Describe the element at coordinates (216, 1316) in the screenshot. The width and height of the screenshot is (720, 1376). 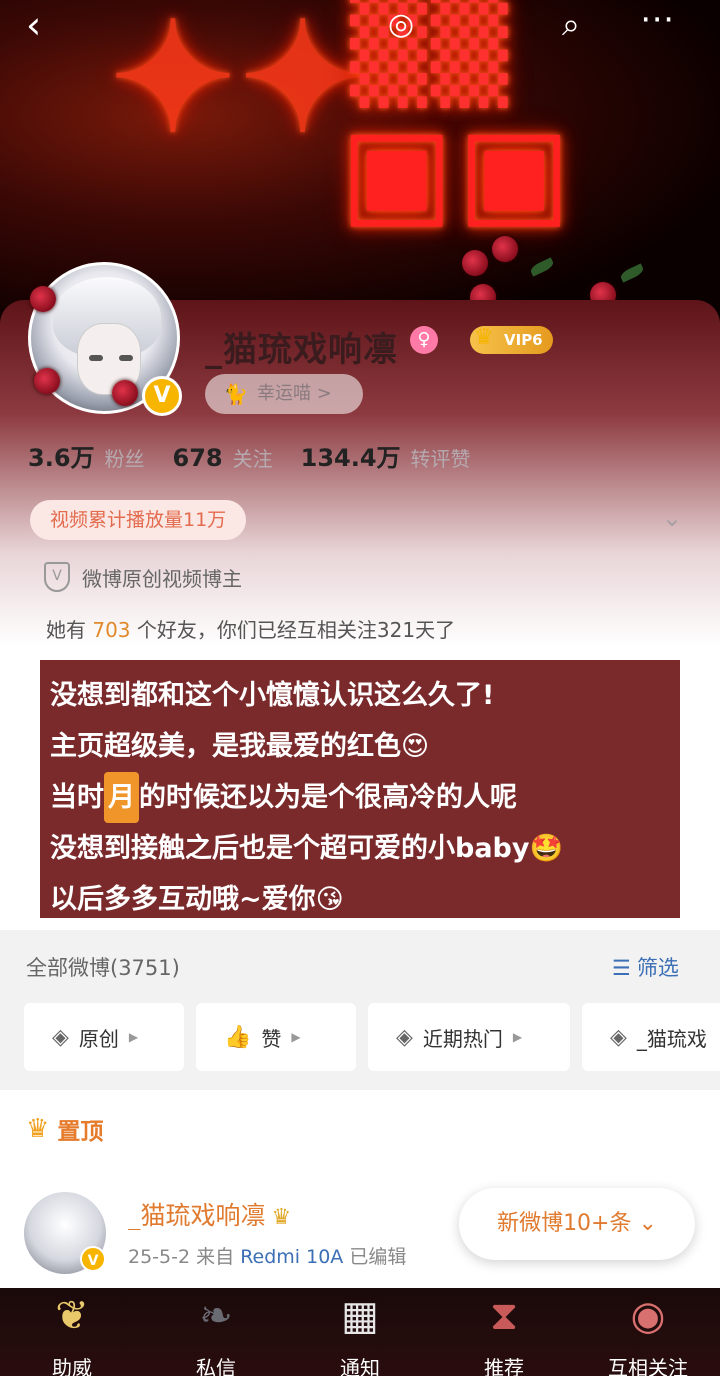
I see `raven-icon: ❧` at that location.